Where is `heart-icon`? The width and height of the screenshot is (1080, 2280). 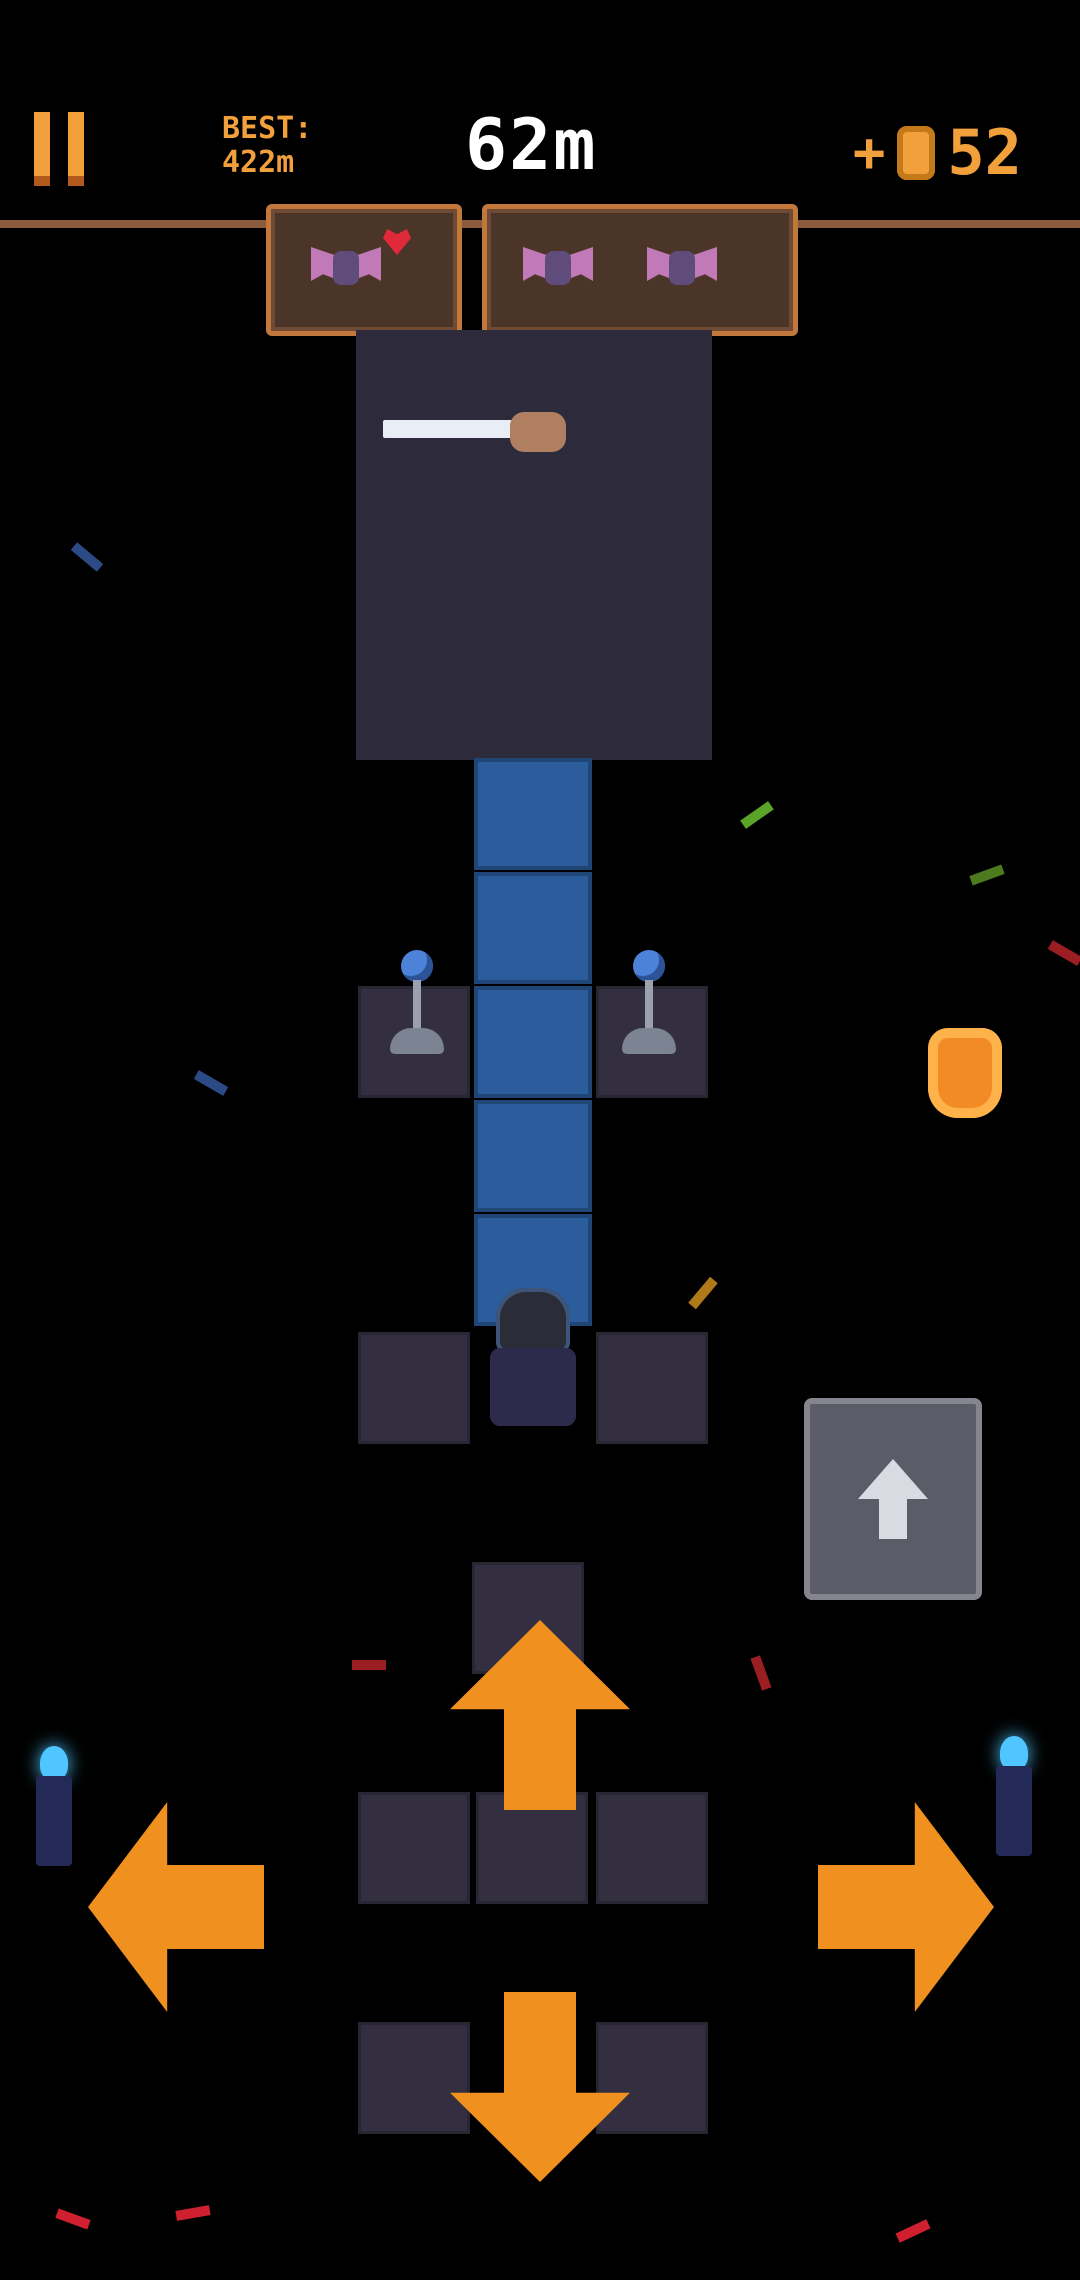
heart-icon is located at coordinates (397, 242).